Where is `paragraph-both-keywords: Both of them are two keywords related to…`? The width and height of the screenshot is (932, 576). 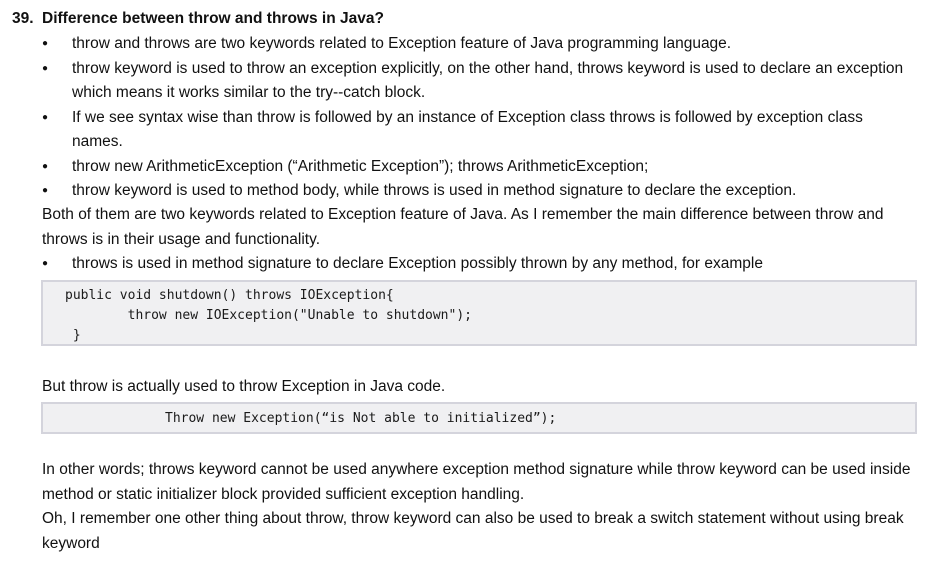 paragraph-both-keywords: Both of them are two keywords related to… is located at coordinates (463, 227).